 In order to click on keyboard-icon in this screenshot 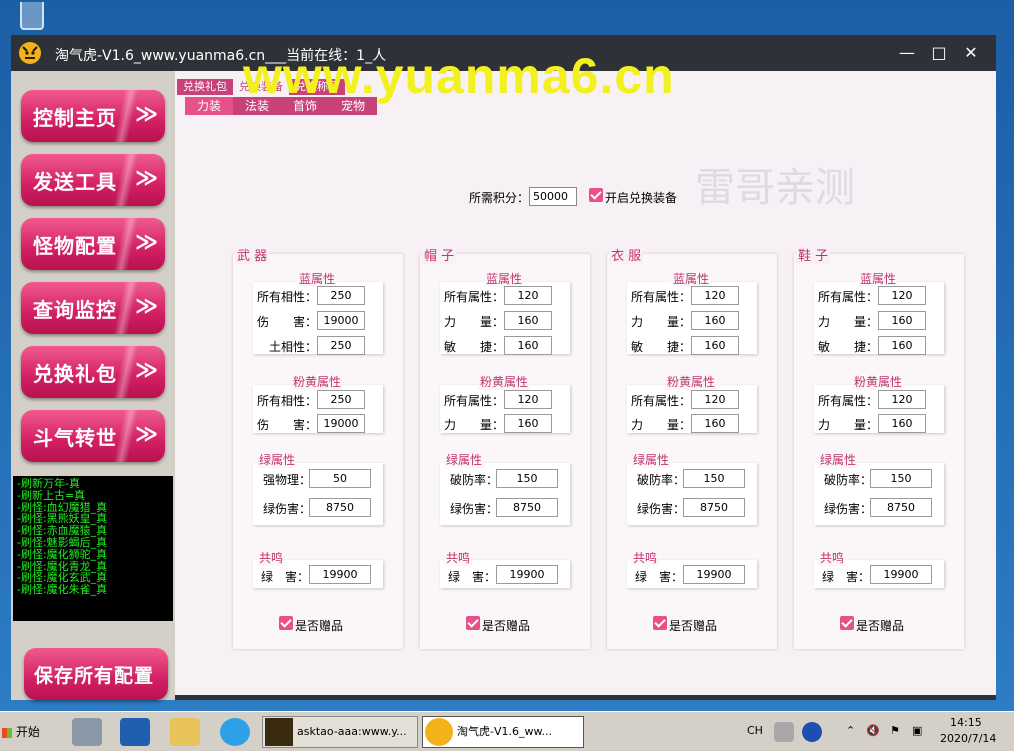, I will do `click(784, 732)`.